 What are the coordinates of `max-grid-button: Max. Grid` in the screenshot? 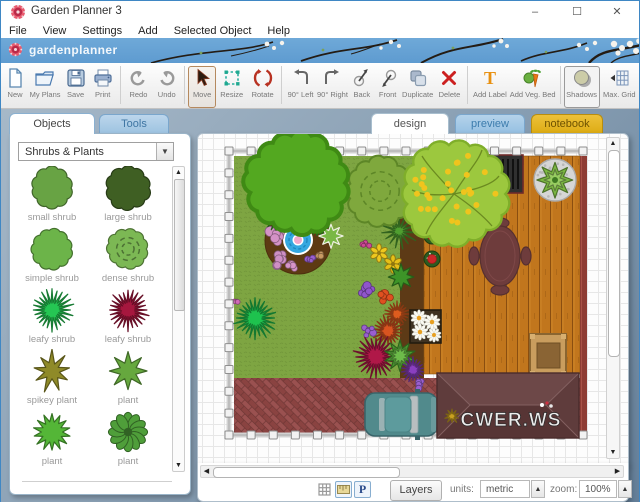 It's located at (619, 87).